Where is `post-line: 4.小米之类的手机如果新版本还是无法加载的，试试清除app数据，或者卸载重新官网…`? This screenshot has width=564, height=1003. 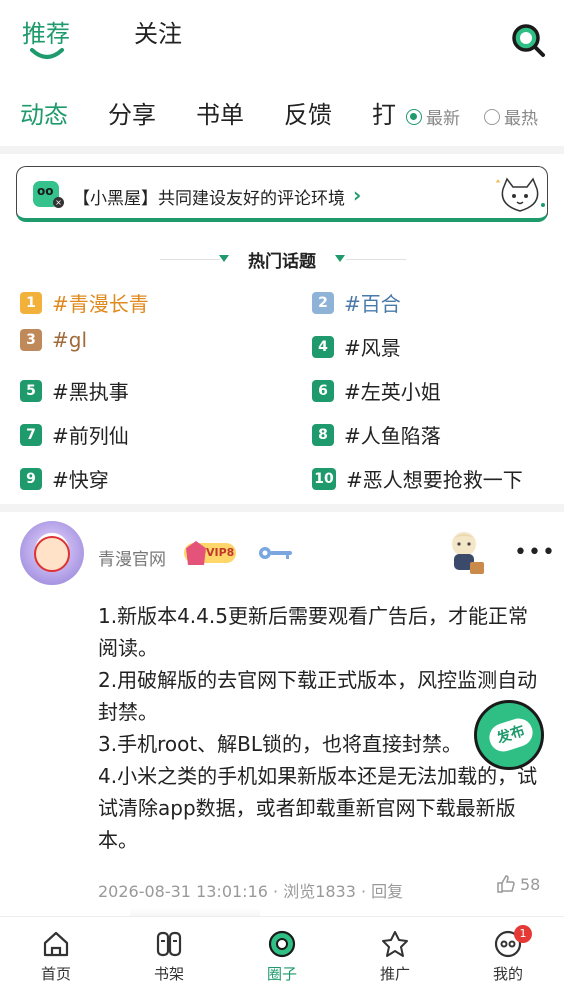
post-line: 4.小米之类的手机如果新版本还是无法加载的，试试清除app数据，或者卸载重新官网… is located at coordinates (318, 808).